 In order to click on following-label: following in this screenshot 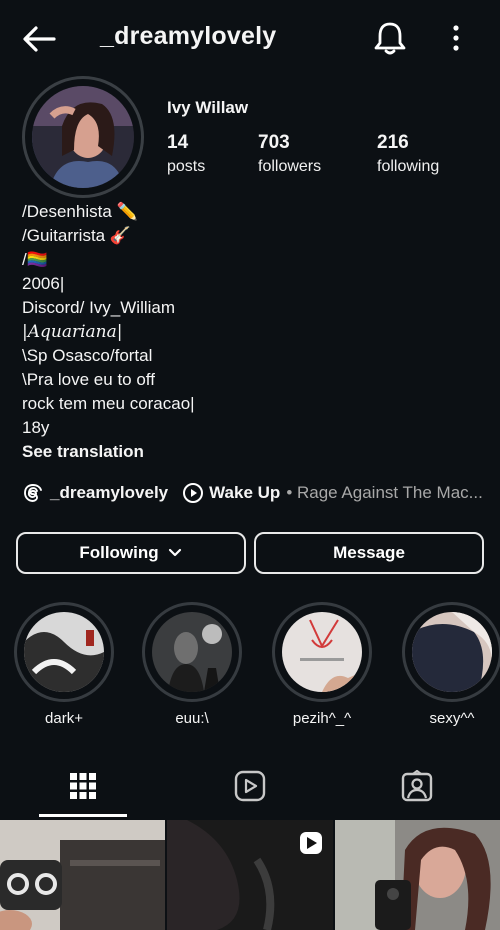, I will do `click(408, 166)`.